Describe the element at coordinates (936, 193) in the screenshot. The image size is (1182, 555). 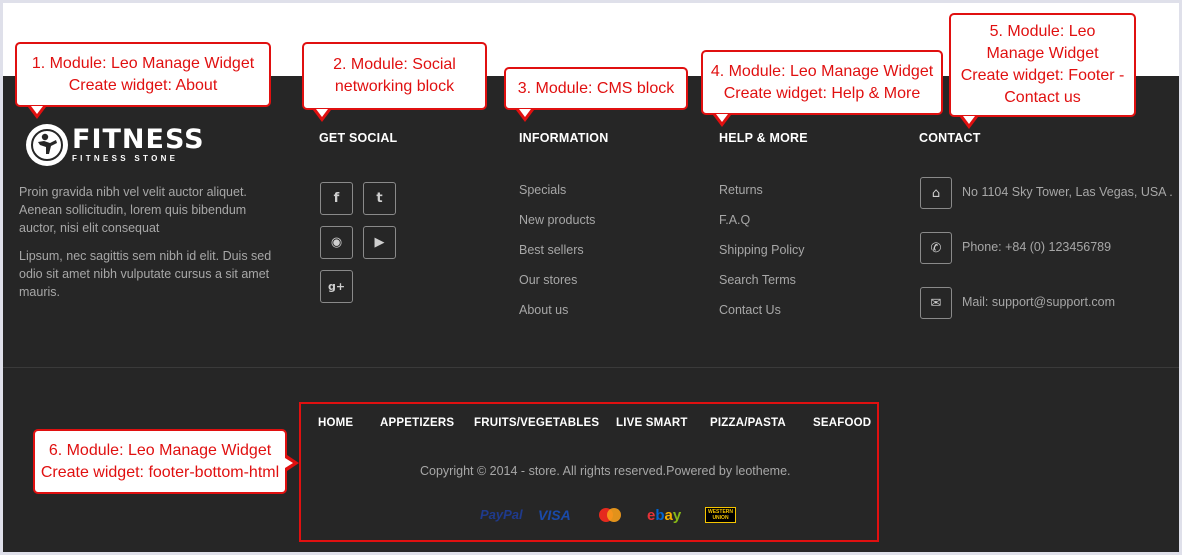
I see `home-icon: ⌂` at that location.